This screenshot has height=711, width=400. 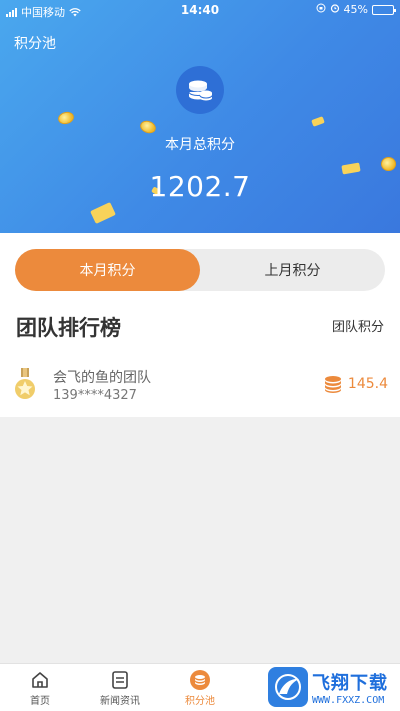 What do you see at coordinates (384, 9) in the screenshot?
I see `battery-icon` at bounding box center [384, 9].